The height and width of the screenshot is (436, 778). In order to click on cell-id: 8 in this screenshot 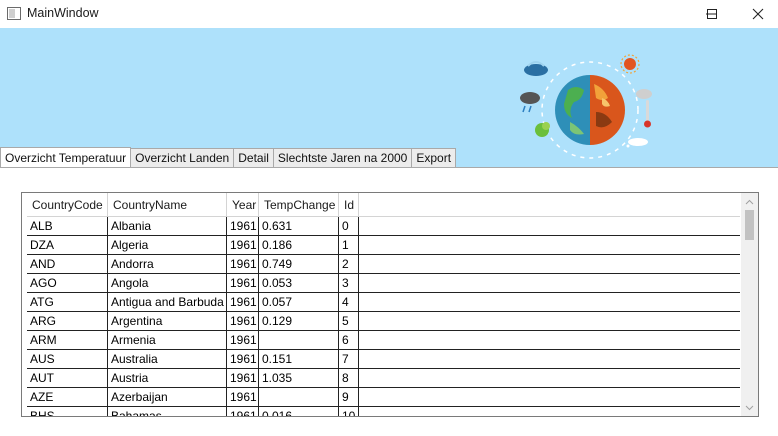, I will do `click(349, 378)`.